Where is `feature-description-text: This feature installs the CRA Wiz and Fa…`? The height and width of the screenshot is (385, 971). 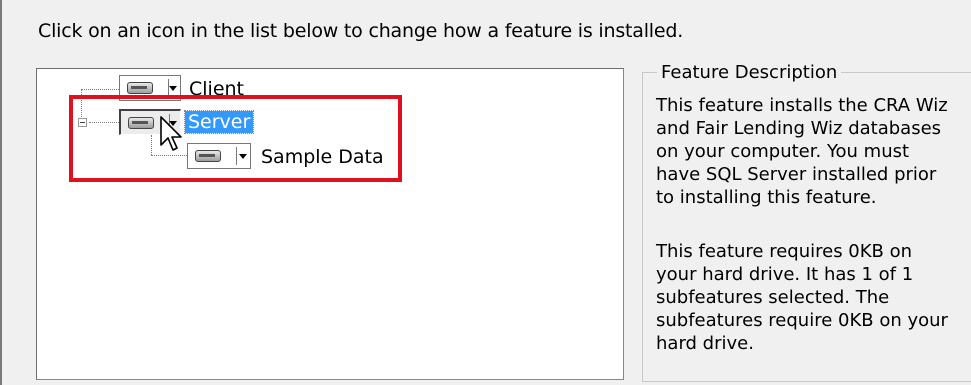 feature-description-text: This feature installs the CRA Wiz and Fa… is located at coordinates (802, 151).